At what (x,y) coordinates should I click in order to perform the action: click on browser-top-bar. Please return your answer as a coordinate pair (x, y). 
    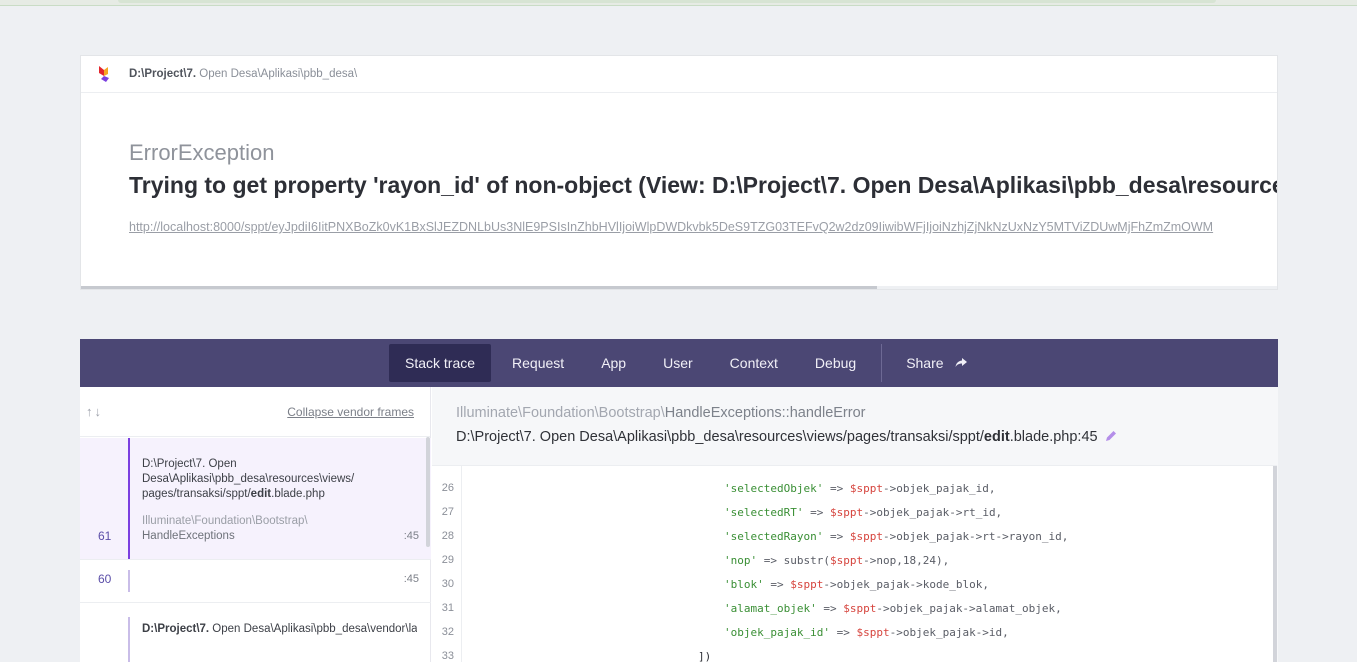
    Looking at the image, I should click on (667, 1).